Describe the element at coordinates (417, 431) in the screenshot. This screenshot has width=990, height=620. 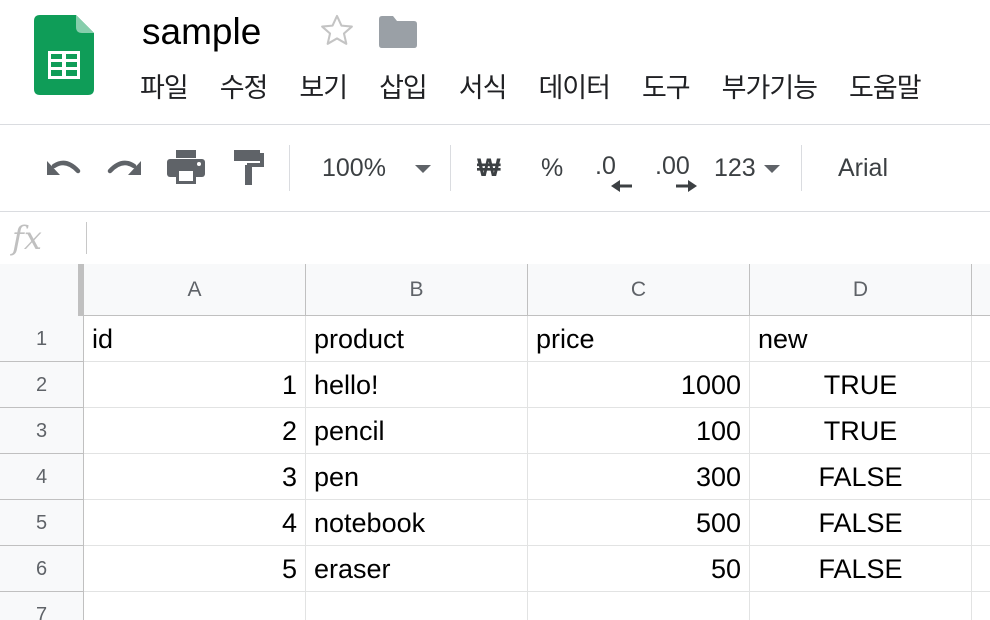
I see `cell-b3: pencil` at that location.